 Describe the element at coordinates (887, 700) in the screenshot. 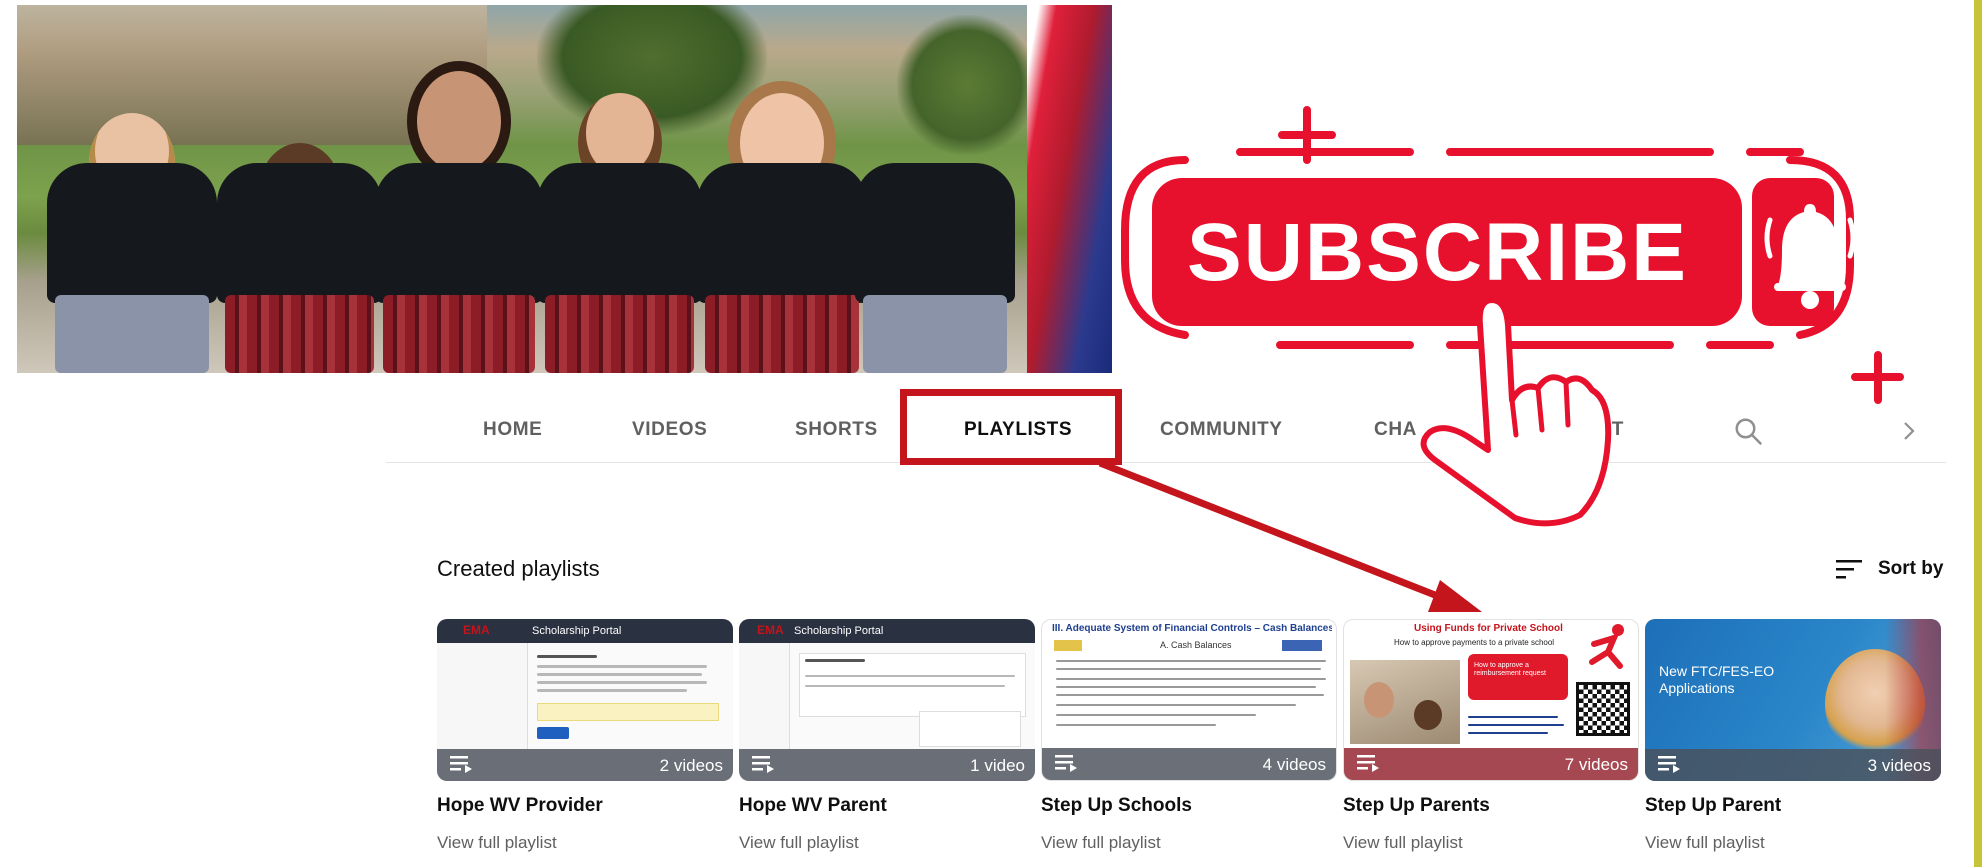

I see `playlist-thumbnail: EMA Scholarship Portal 1 video` at that location.